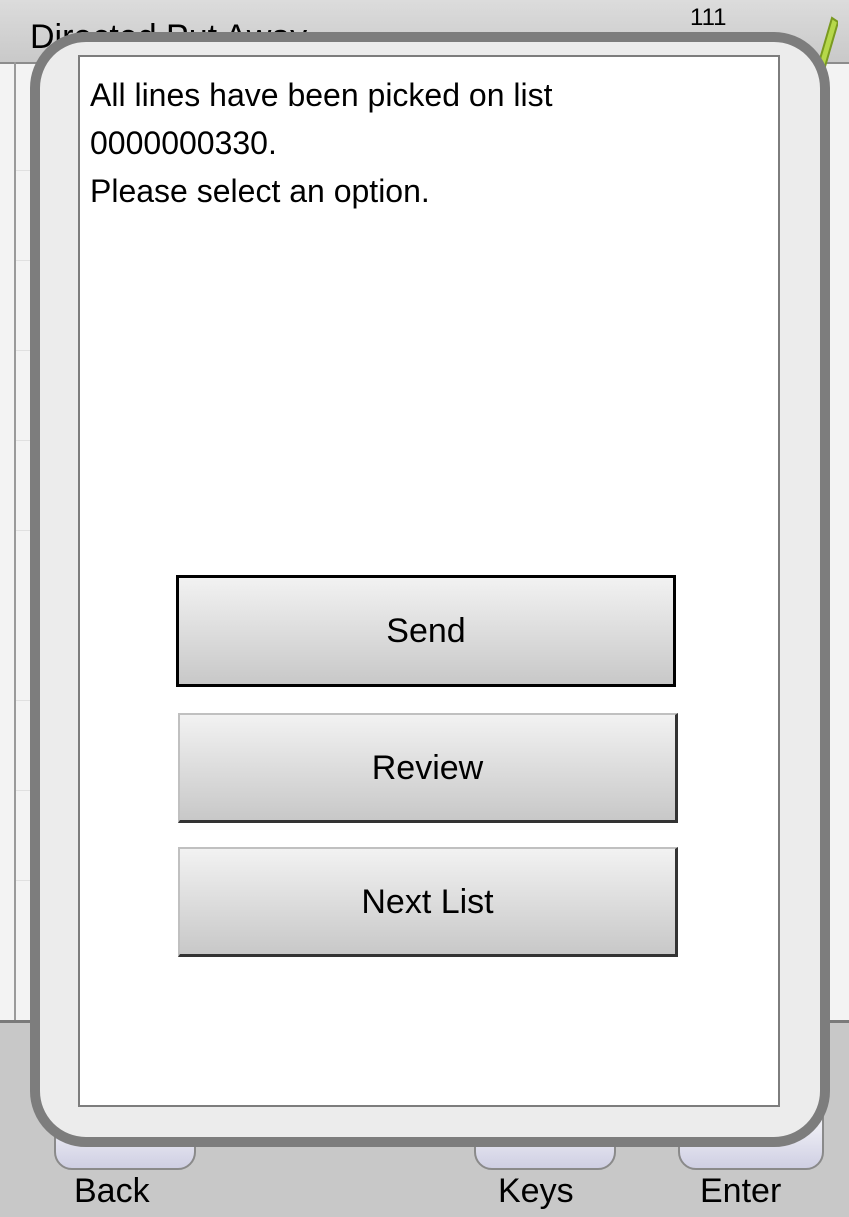 The height and width of the screenshot is (1217, 849). Describe the element at coordinates (112, 1191) in the screenshot. I see `back-label: Back` at that location.